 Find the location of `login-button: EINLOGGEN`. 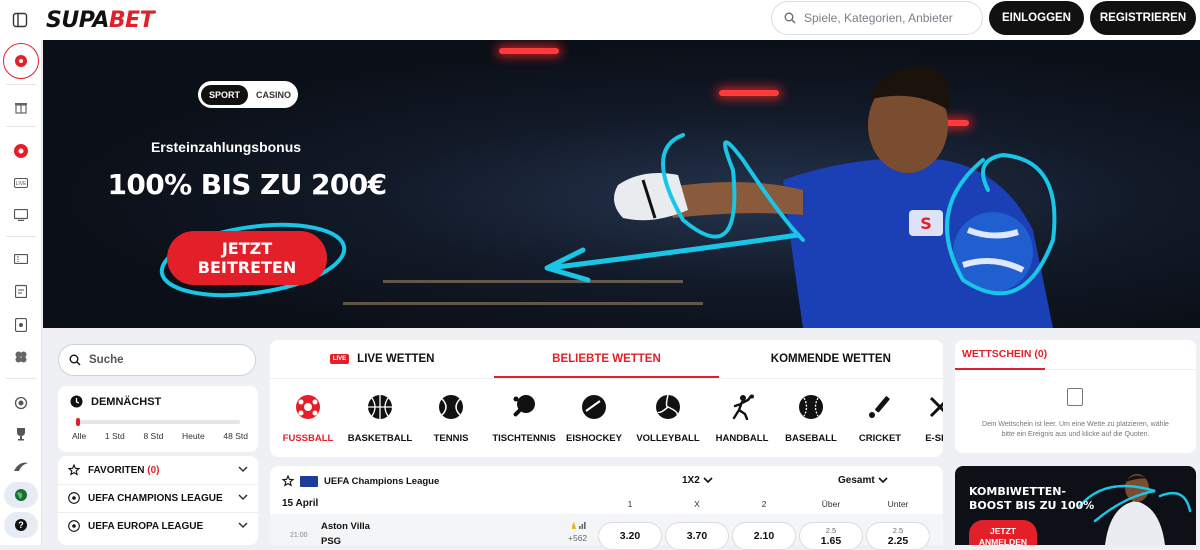

login-button: EINLOGGEN is located at coordinates (1036, 18).